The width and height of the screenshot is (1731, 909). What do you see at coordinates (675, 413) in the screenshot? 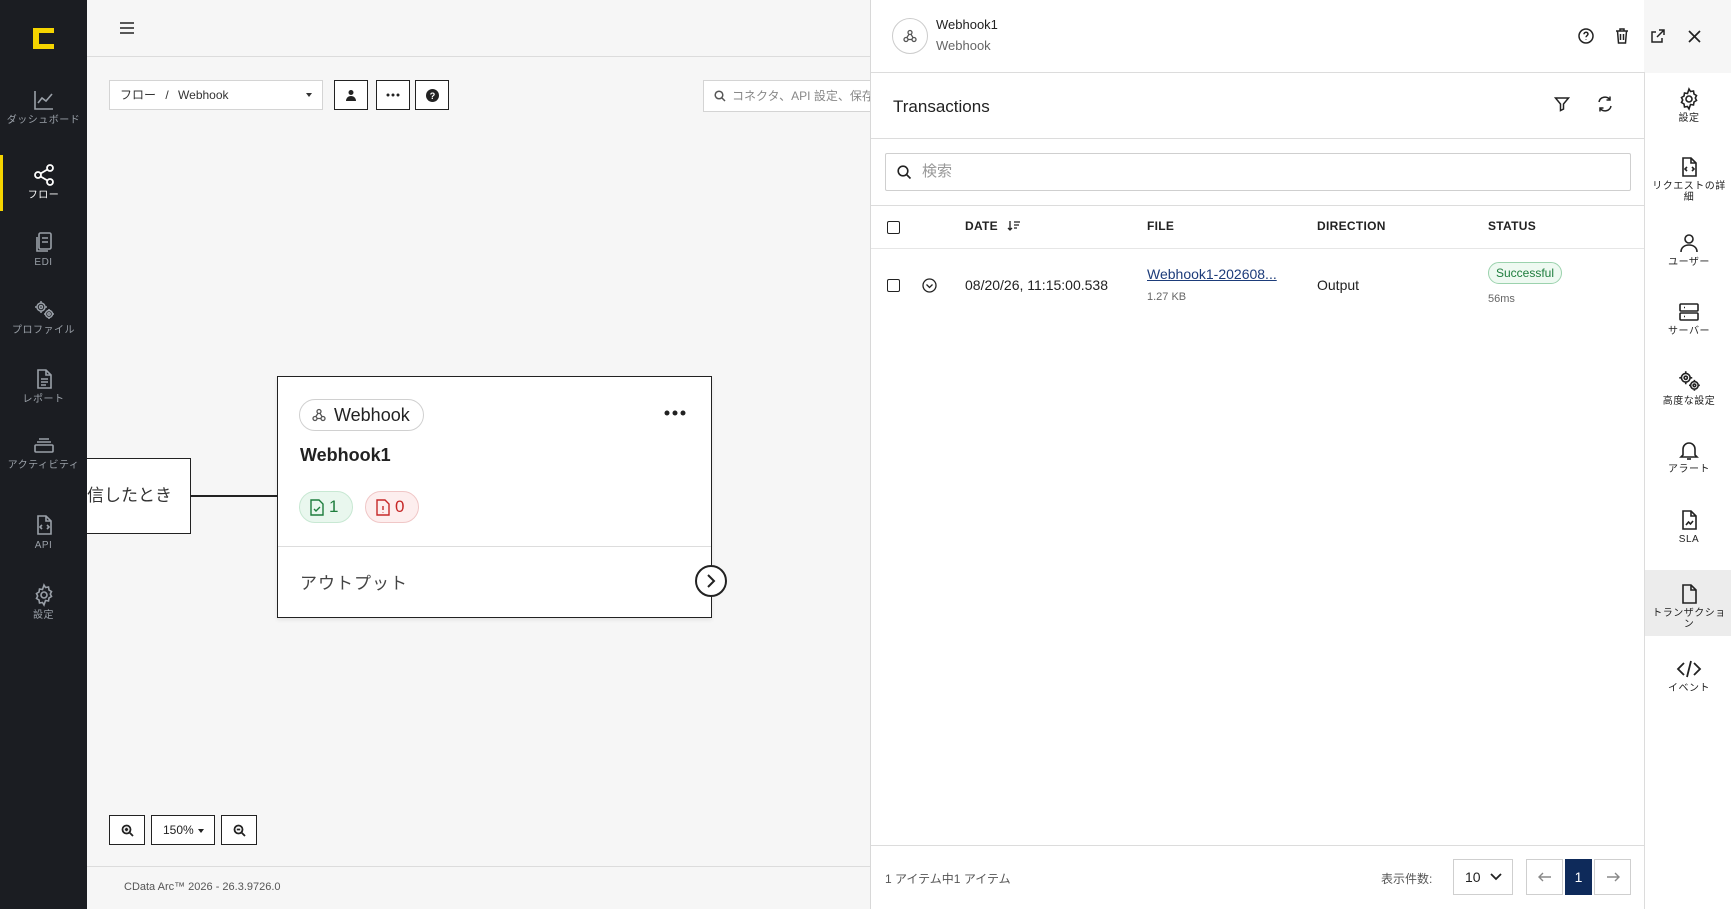
I see `node-more-icon` at bounding box center [675, 413].